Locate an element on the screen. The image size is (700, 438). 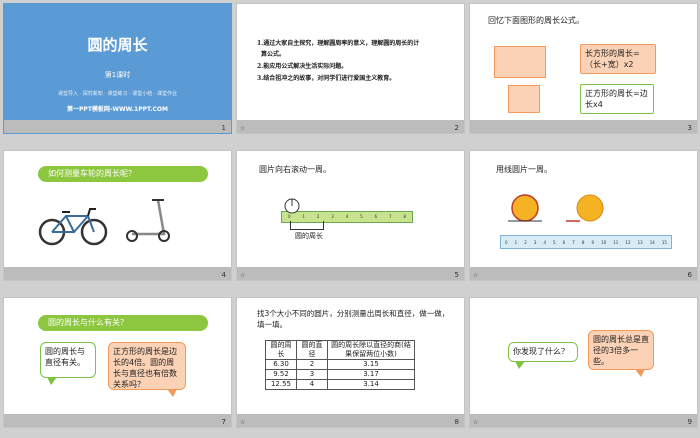
slide-thumbnail-4: 如何测量车轮的周长呢？ 4 is located at coordinates (117, 215).